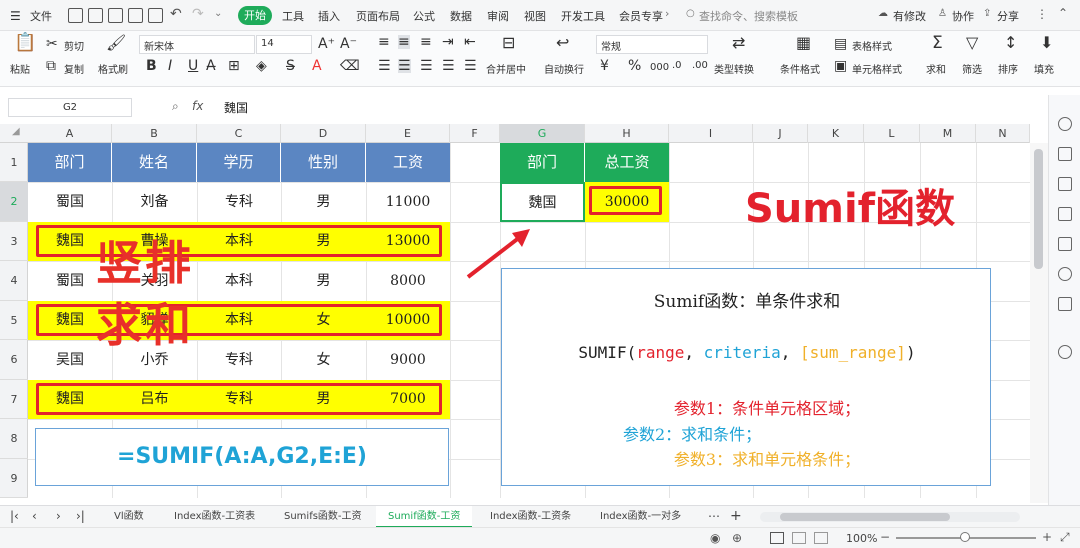 The width and height of the screenshot is (1080, 548). I want to click on type-convert-button: 类型转换, so click(734, 68).